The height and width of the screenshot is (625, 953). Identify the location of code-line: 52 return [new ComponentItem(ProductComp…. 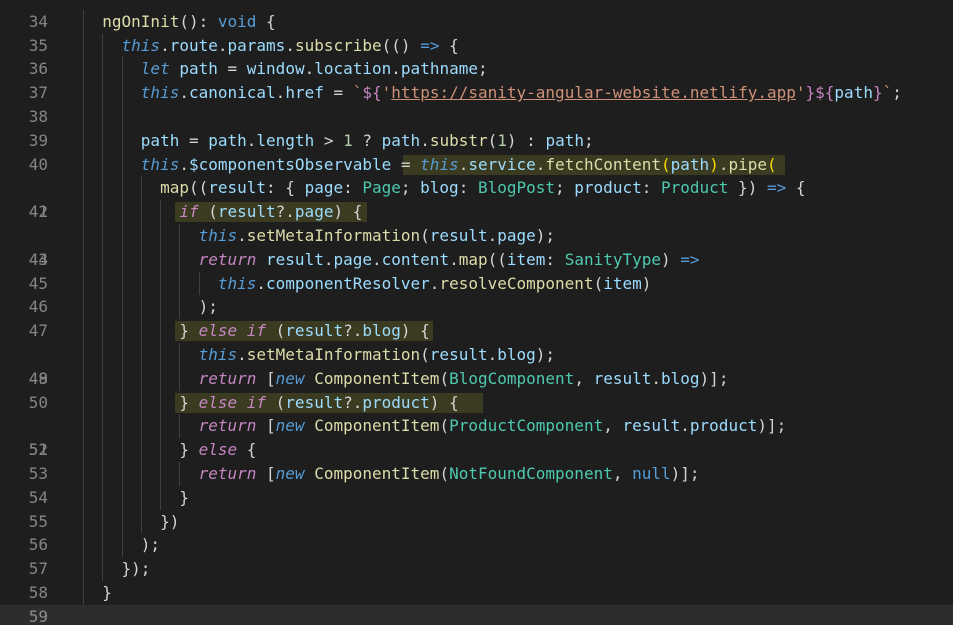
(476, 436).